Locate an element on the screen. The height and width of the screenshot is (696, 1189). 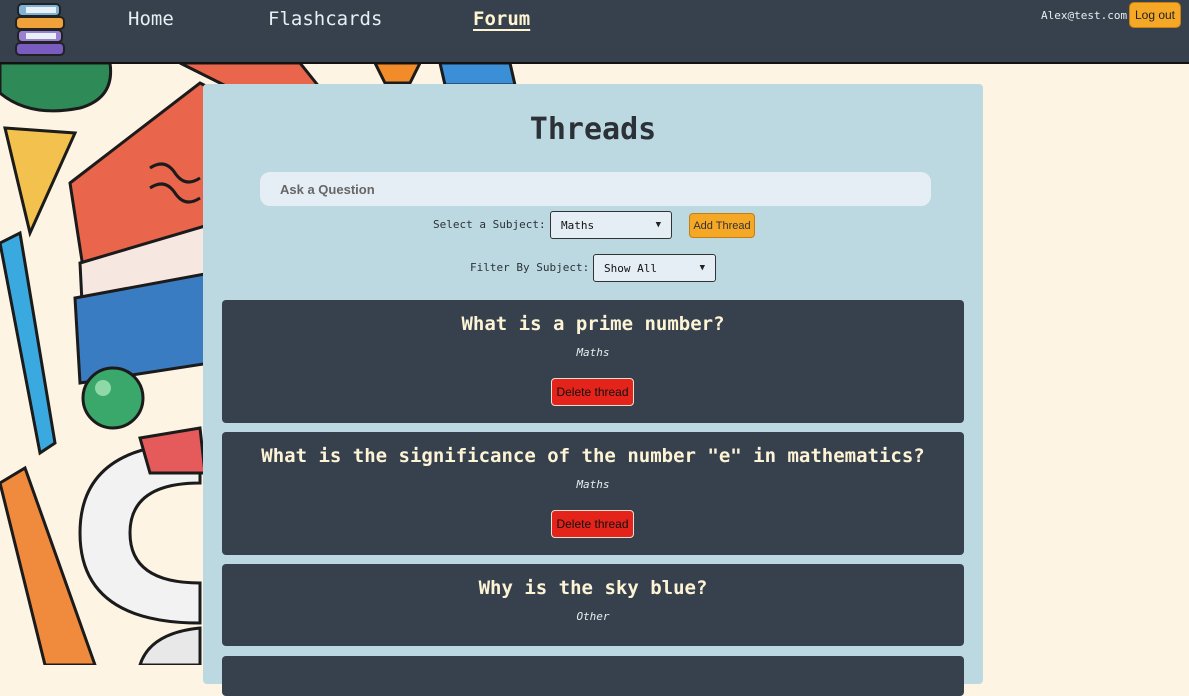
nav-home-link: Home is located at coordinates (151, 19).